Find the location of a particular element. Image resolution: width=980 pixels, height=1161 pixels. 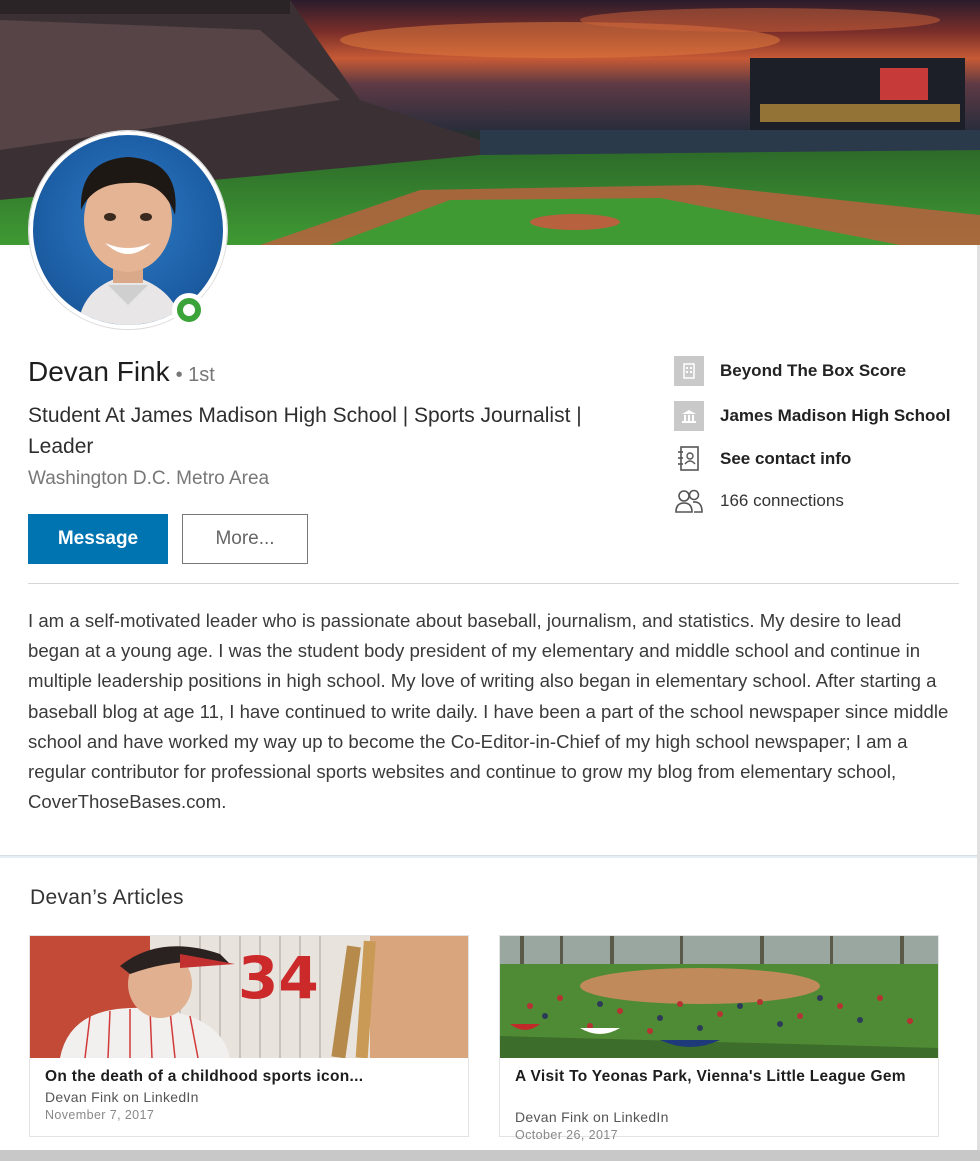

connections-link: 166 connections is located at coordinates (759, 501).